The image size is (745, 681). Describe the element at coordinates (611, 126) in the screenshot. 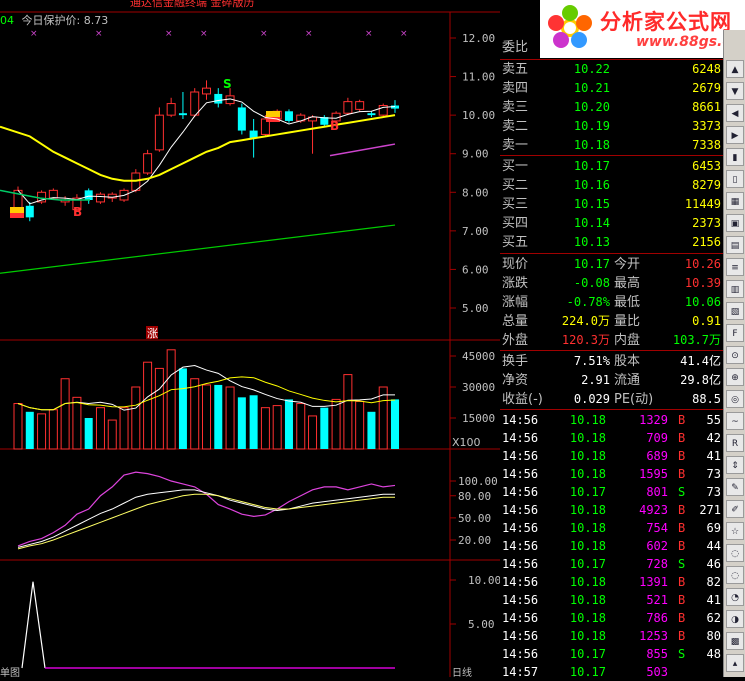

I see `sell-level-row: 卖二 10.19 3373` at that location.